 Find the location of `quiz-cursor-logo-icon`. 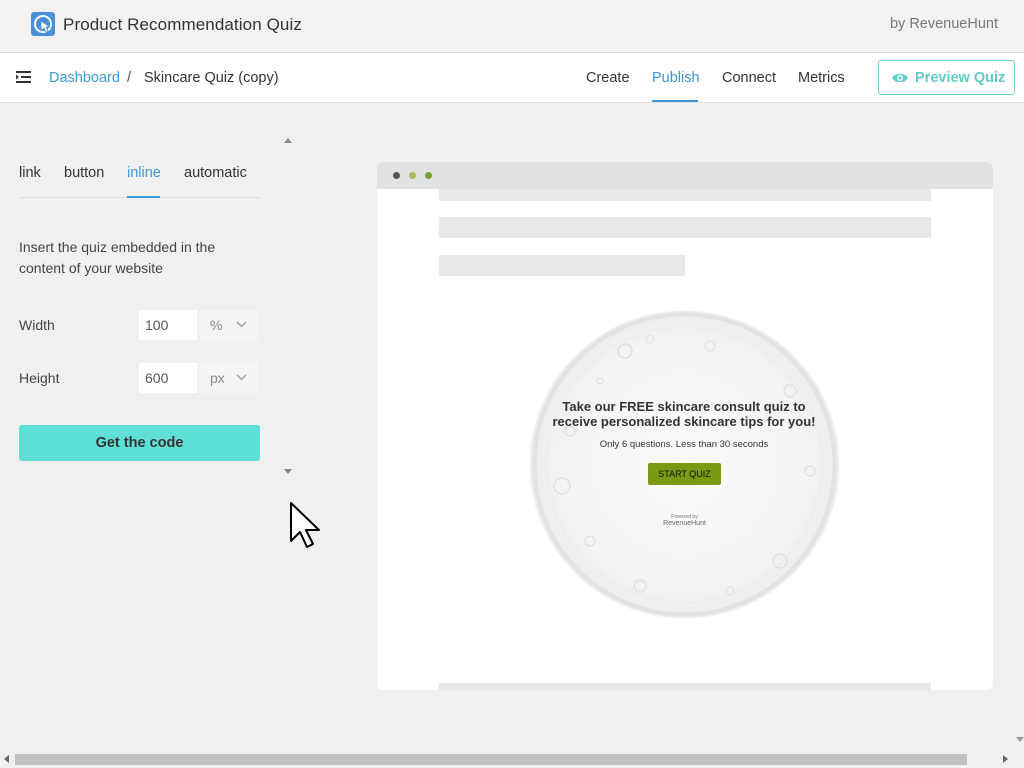

quiz-cursor-logo-icon is located at coordinates (43, 24).